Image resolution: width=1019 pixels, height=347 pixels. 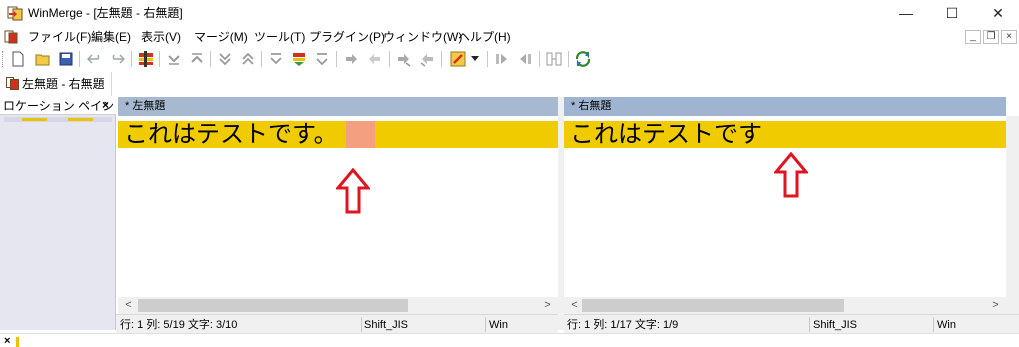 I want to click on left-line-extra-char: 。, so click(x=325, y=134).